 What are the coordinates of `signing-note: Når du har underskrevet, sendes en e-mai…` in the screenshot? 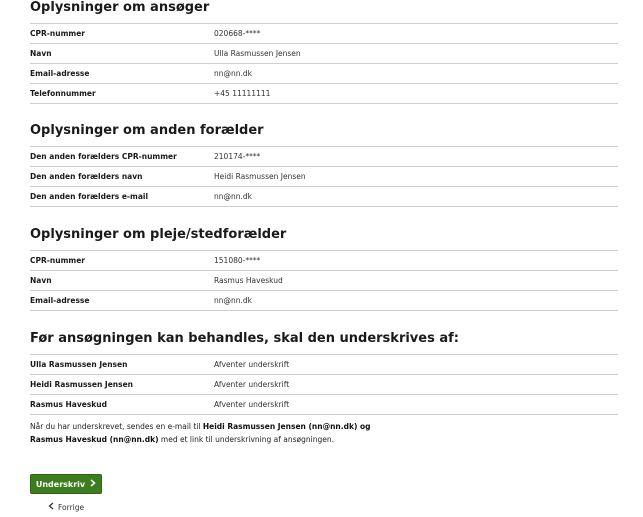 It's located at (210, 433).